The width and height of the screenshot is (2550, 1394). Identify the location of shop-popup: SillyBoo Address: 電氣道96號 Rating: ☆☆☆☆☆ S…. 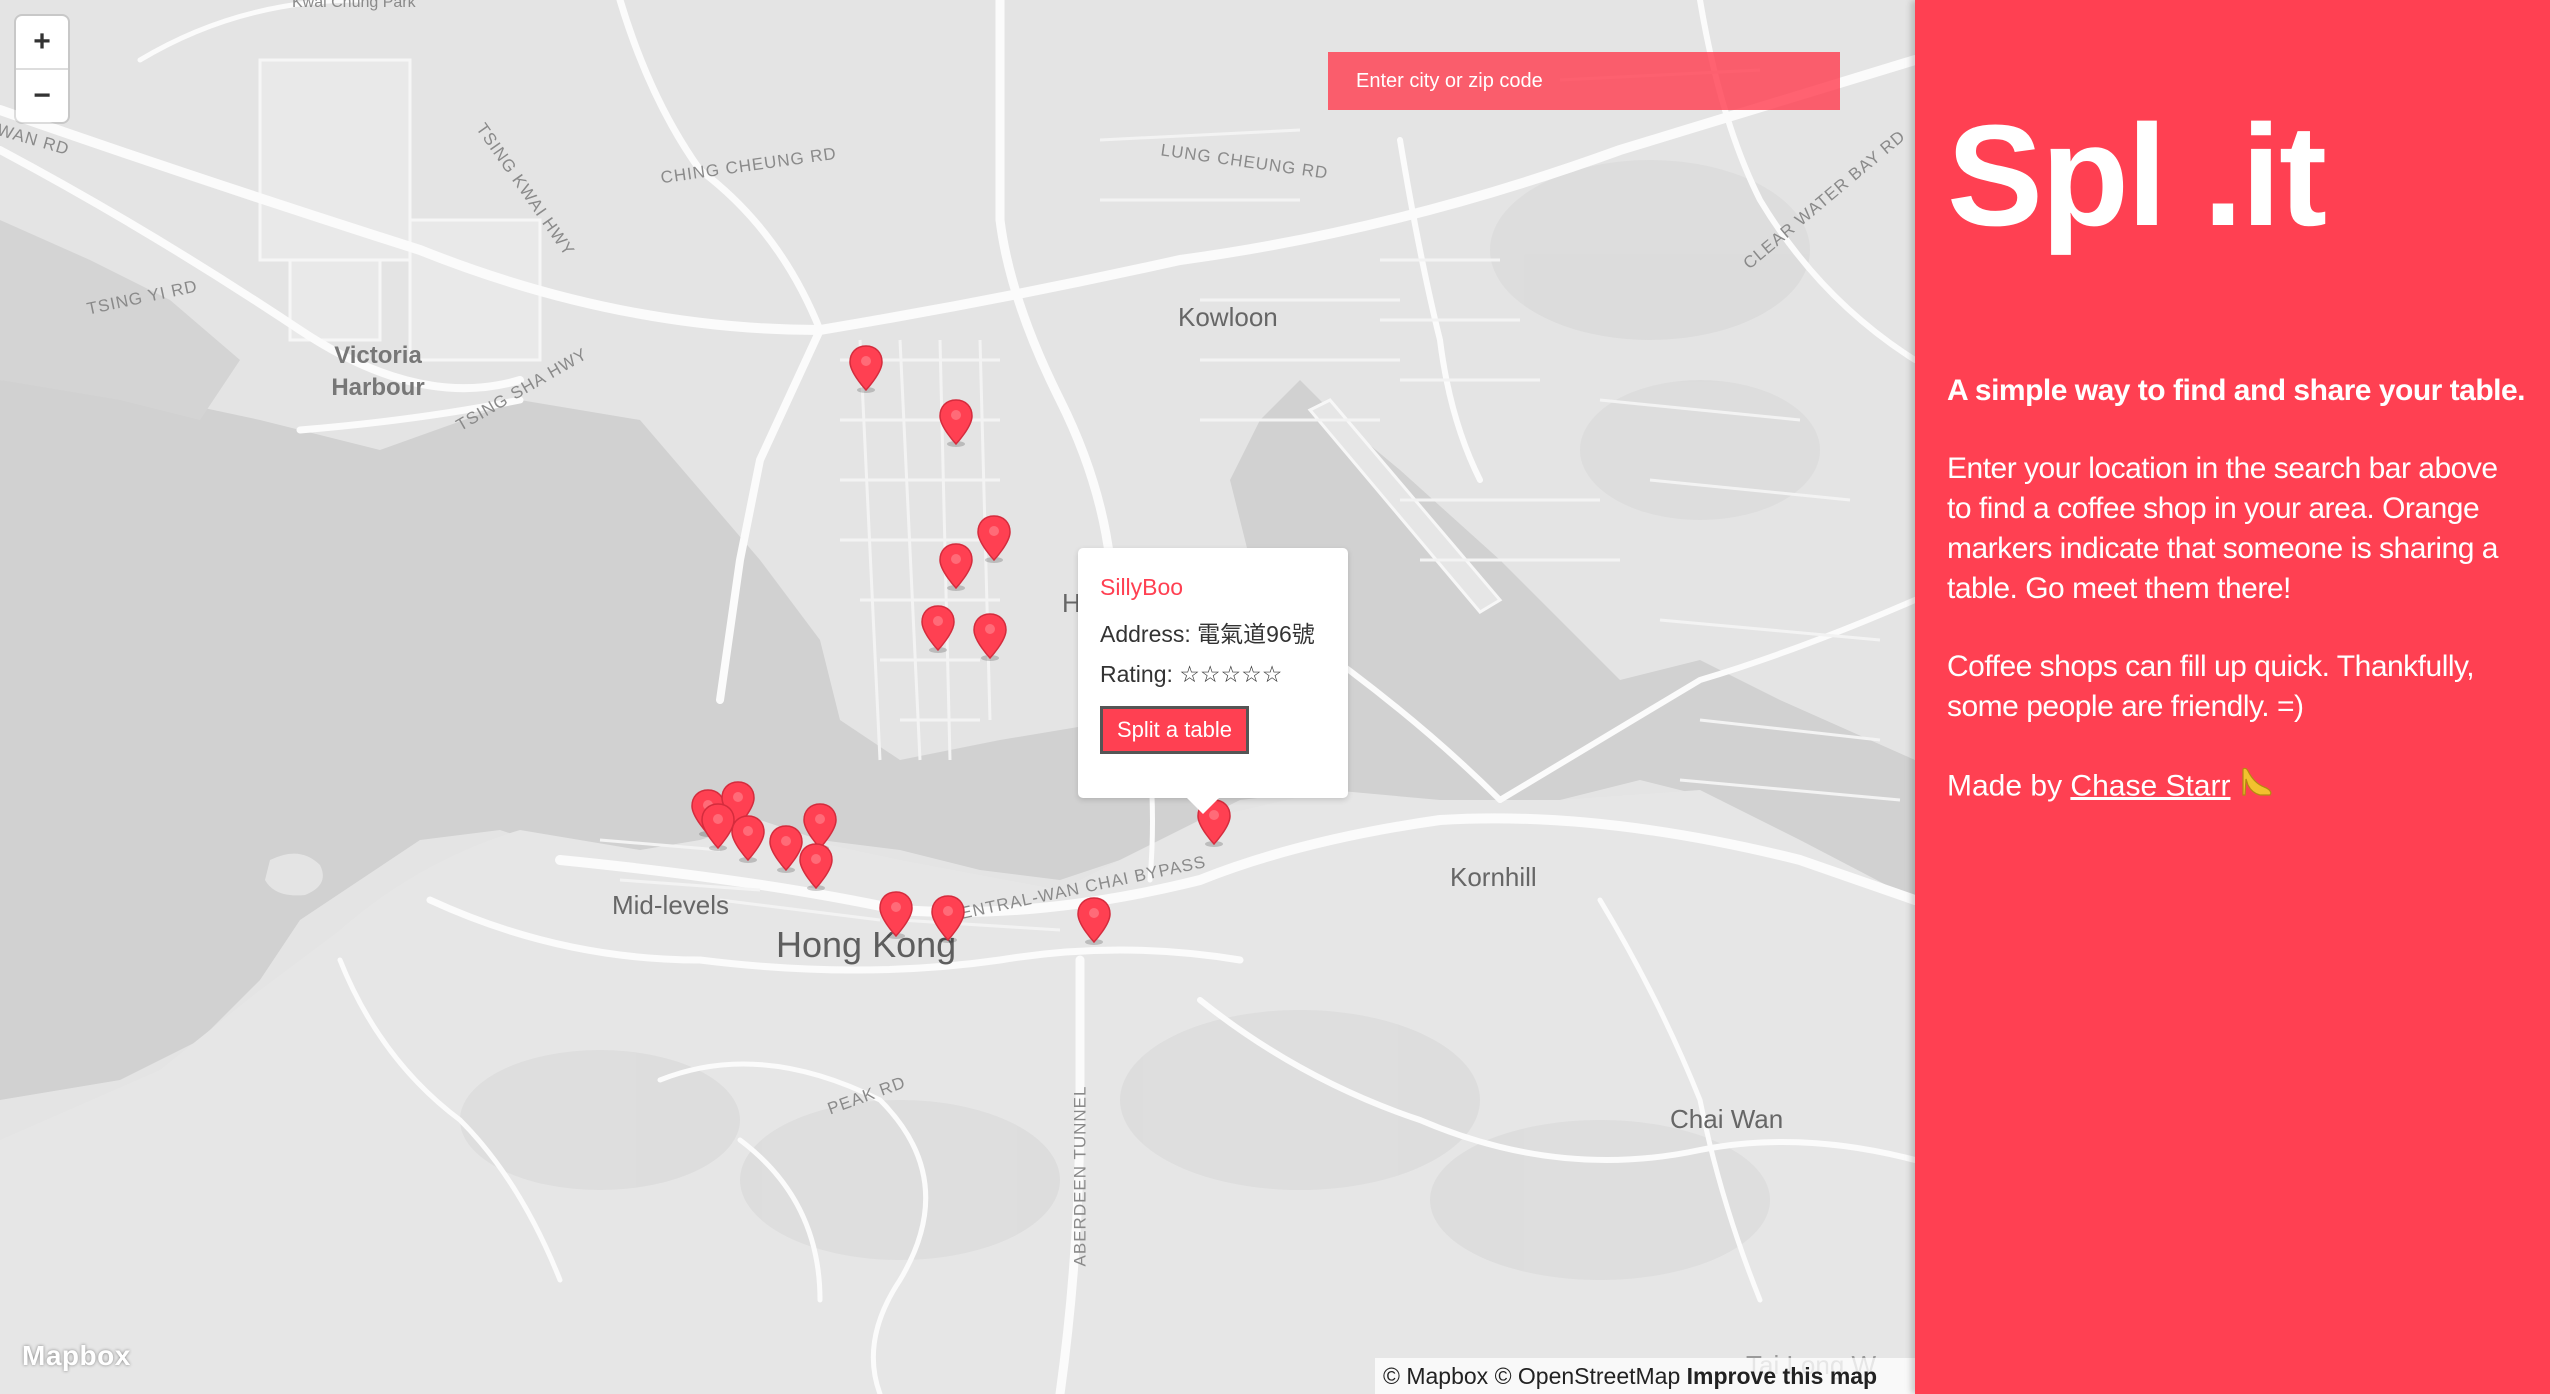
(1213, 673).